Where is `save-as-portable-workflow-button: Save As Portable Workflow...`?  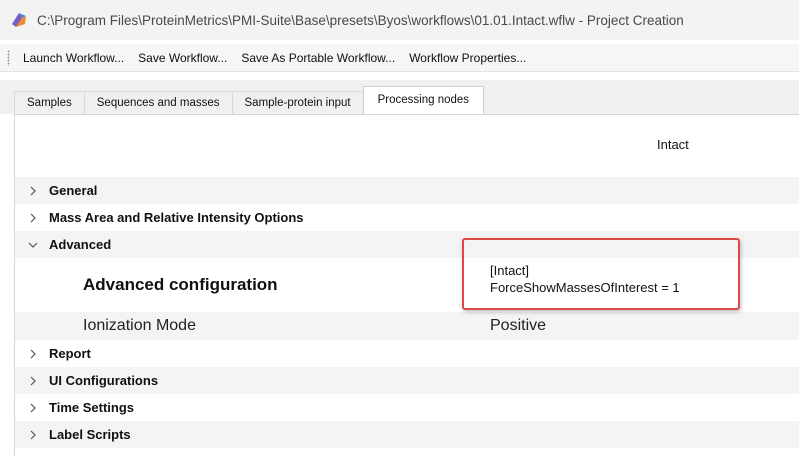 save-as-portable-workflow-button: Save As Portable Workflow... is located at coordinates (318, 58).